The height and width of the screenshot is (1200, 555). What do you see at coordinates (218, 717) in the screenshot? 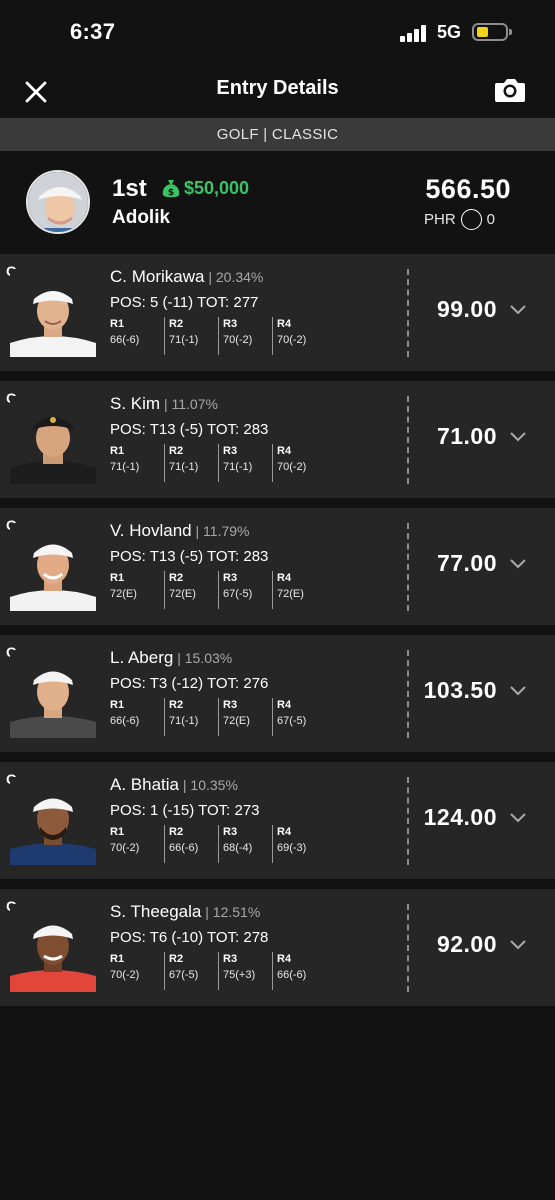
I see `round-scores: R1 66(-6) R2 71(-1) R3 72(E) R4 67(-5)` at bounding box center [218, 717].